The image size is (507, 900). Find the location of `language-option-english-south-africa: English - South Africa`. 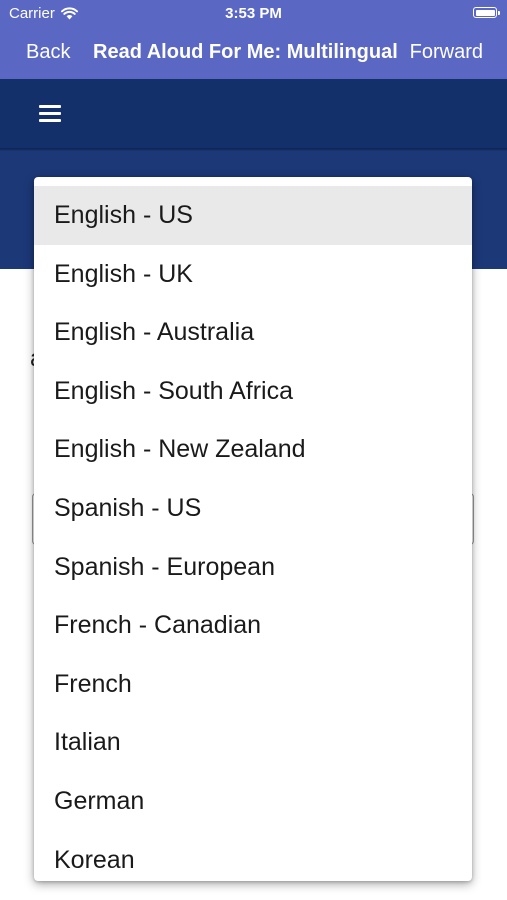

language-option-english-south-africa: English - South Africa is located at coordinates (253, 391).